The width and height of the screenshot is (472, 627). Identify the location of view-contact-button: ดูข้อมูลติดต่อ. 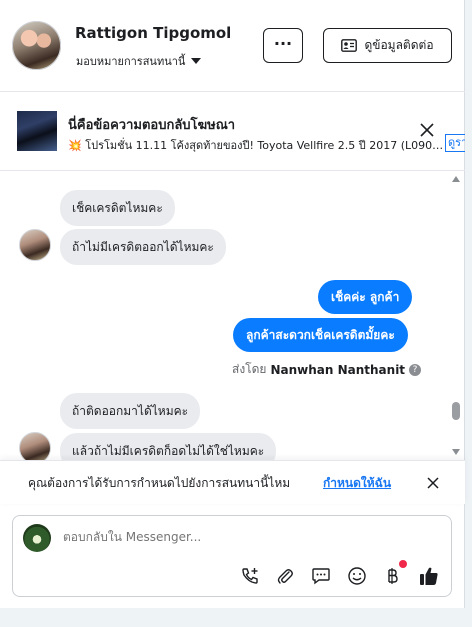
(387, 45).